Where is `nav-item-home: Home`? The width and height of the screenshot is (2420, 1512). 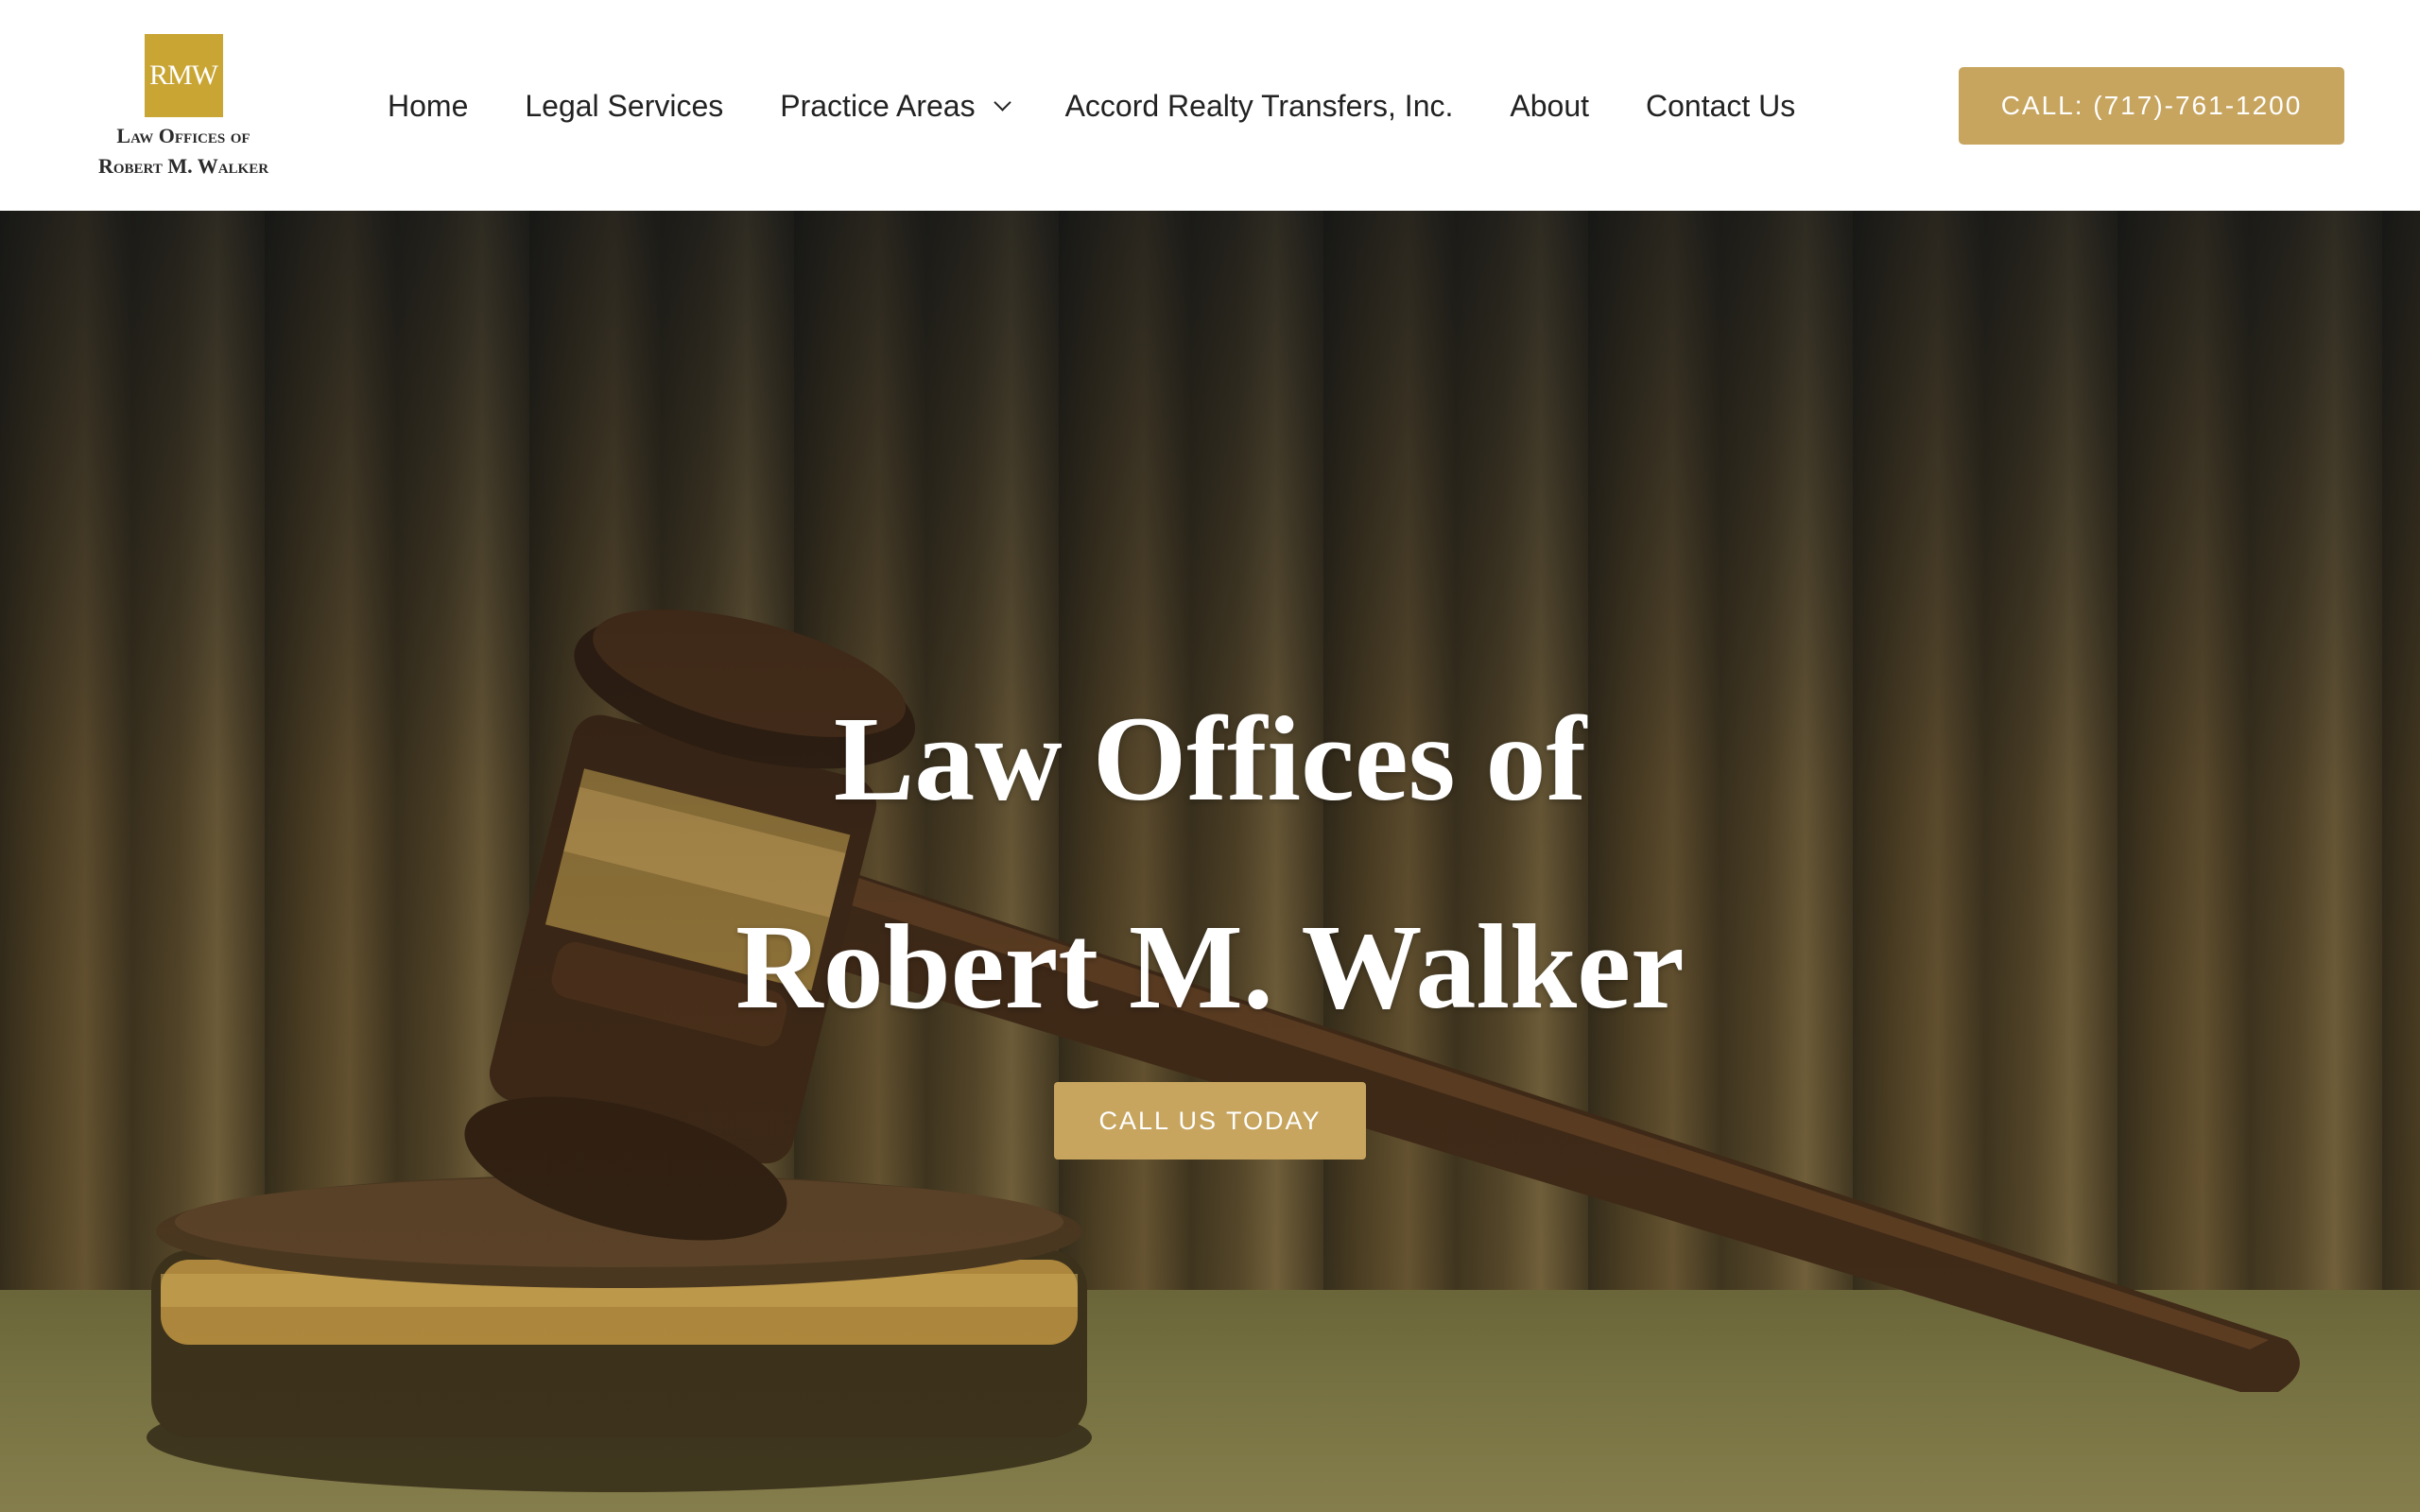
nav-item-home: Home is located at coordinates (428, 106).